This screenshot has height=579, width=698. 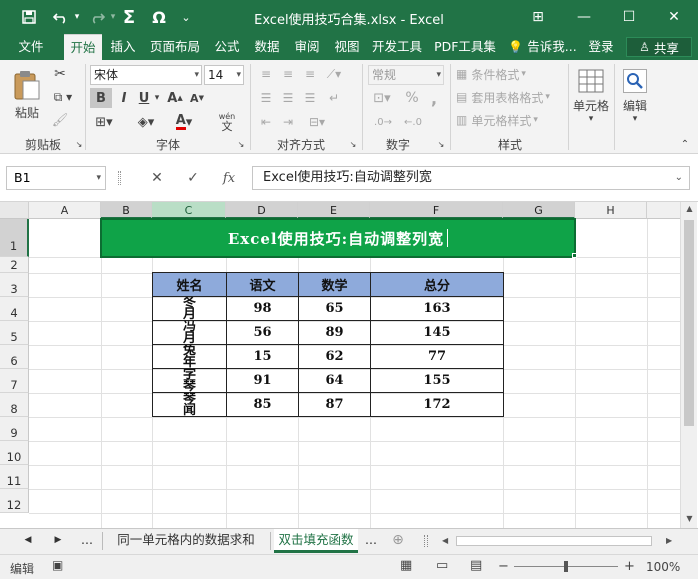 I want to click on zoom-in-button: +, so click(x=629, y=566).